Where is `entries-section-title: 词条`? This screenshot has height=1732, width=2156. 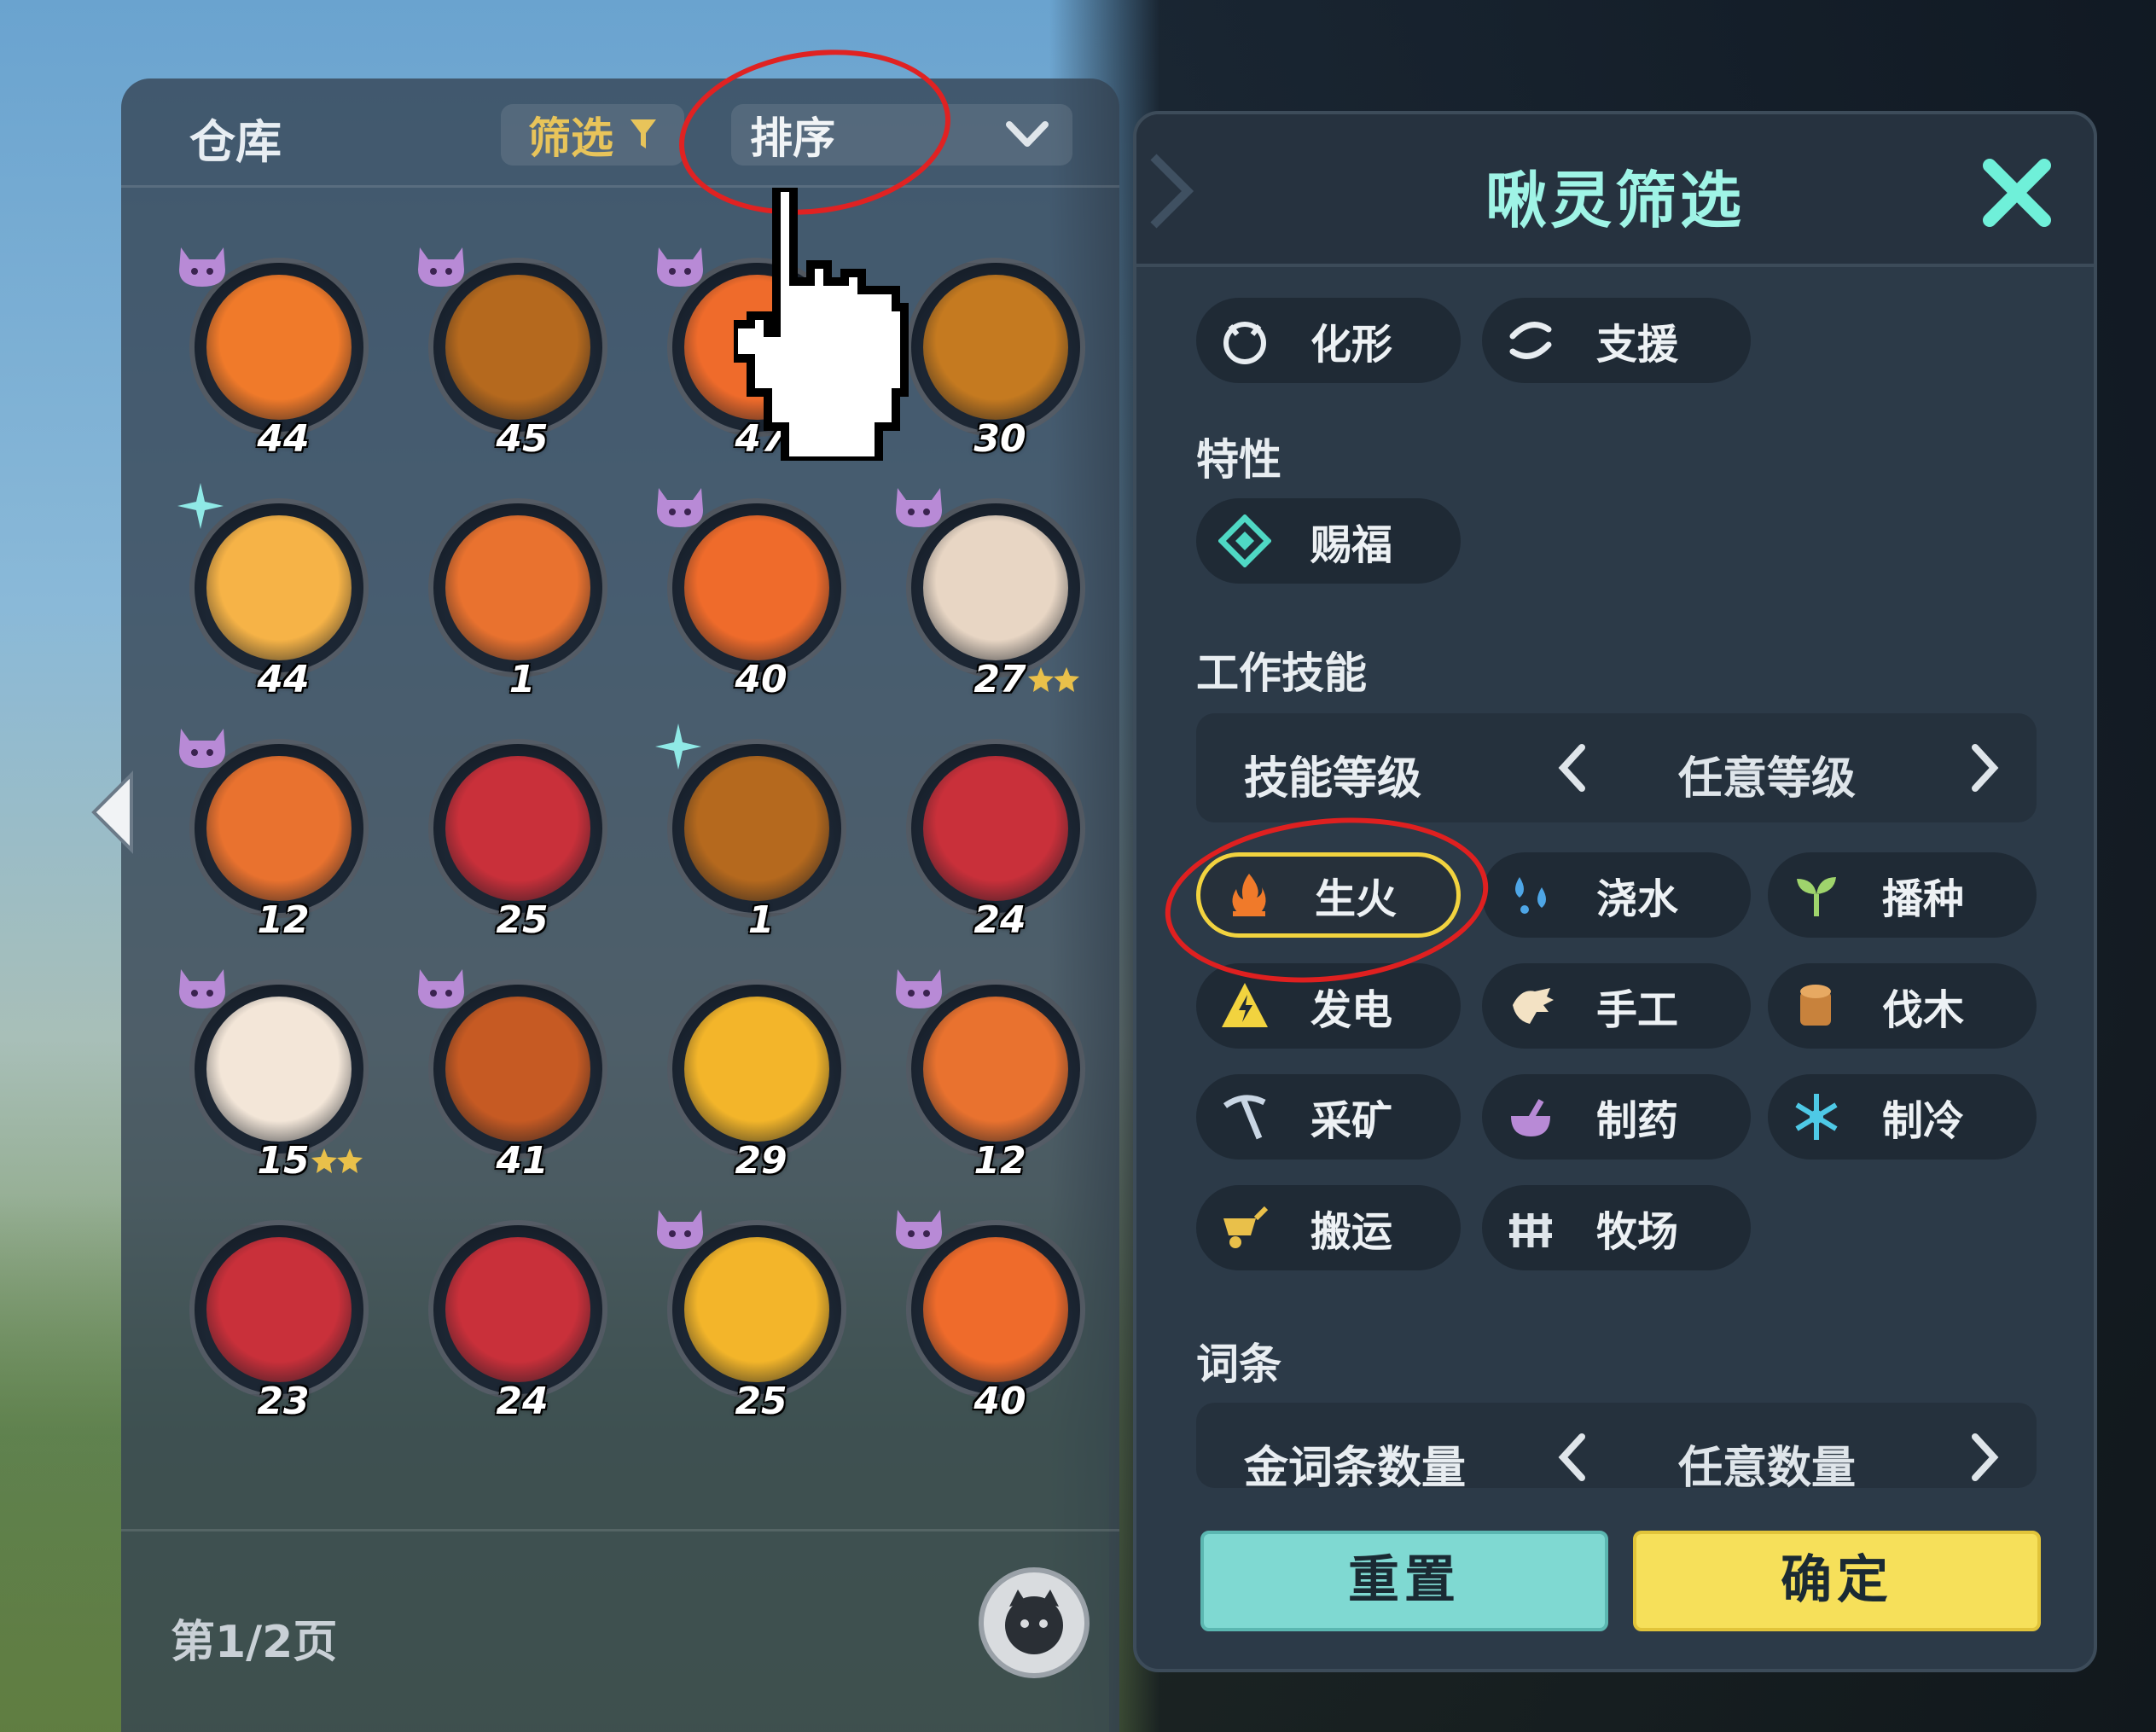
entries-section-title: 词条 is located at coordinates (1238, 1364).